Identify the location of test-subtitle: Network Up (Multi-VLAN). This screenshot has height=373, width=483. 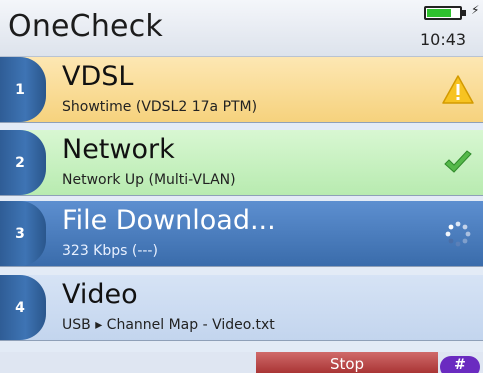
(149, 180).